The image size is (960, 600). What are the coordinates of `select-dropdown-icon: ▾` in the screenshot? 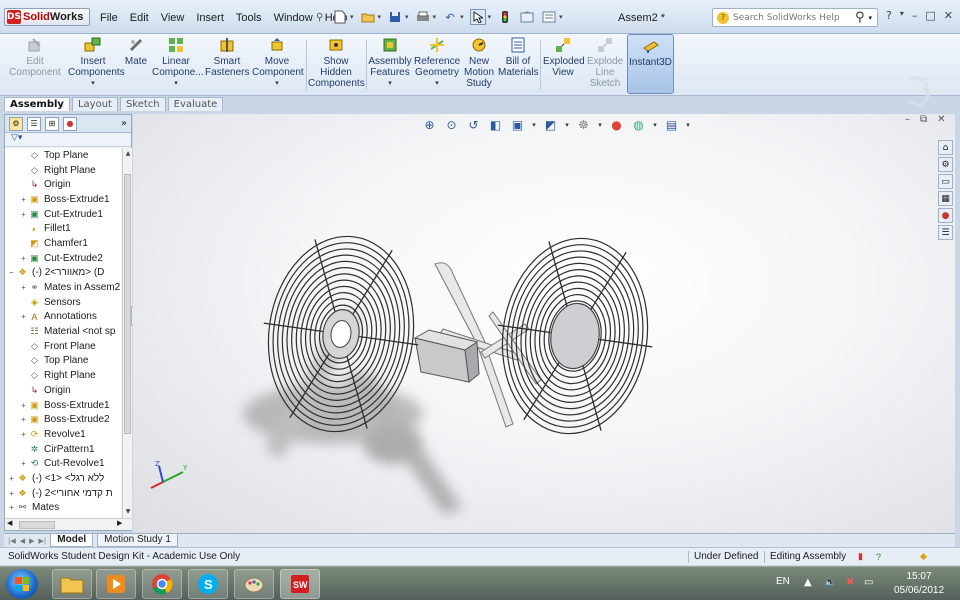 It's located at (490, 17).